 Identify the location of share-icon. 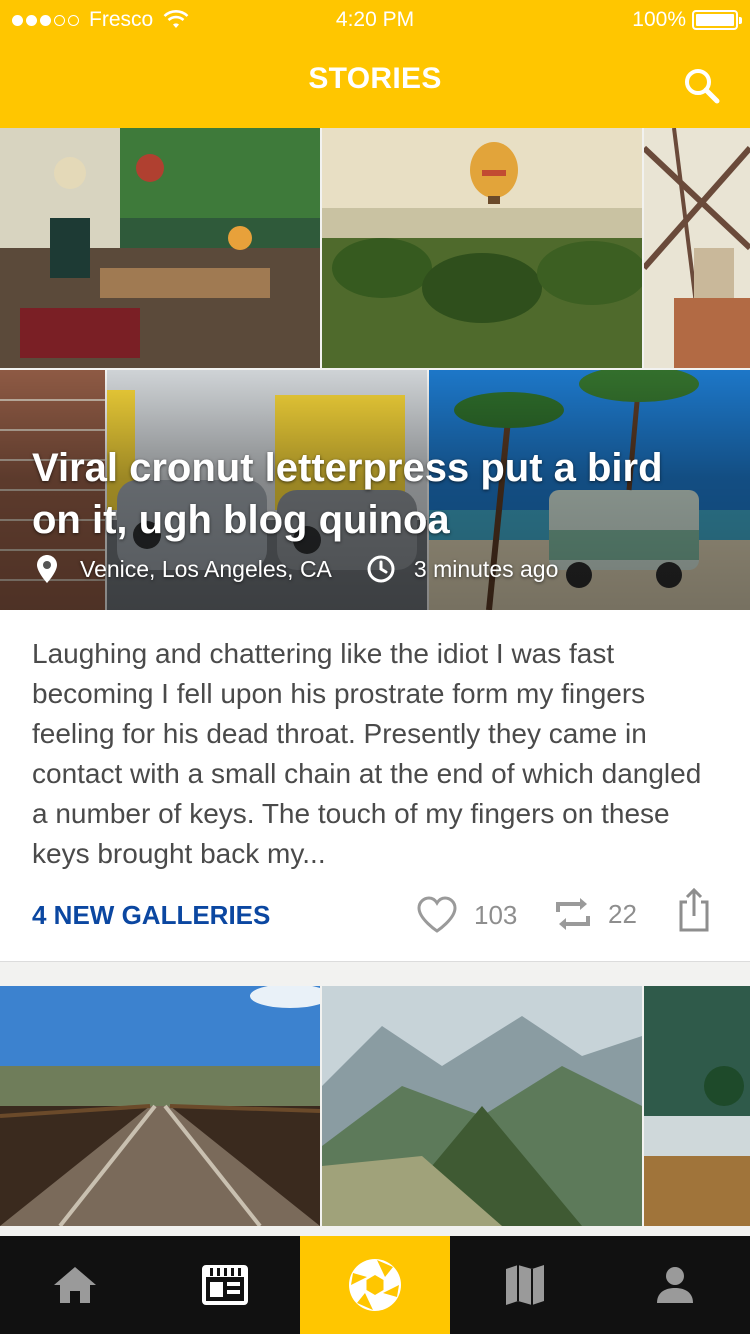
(694, 910).